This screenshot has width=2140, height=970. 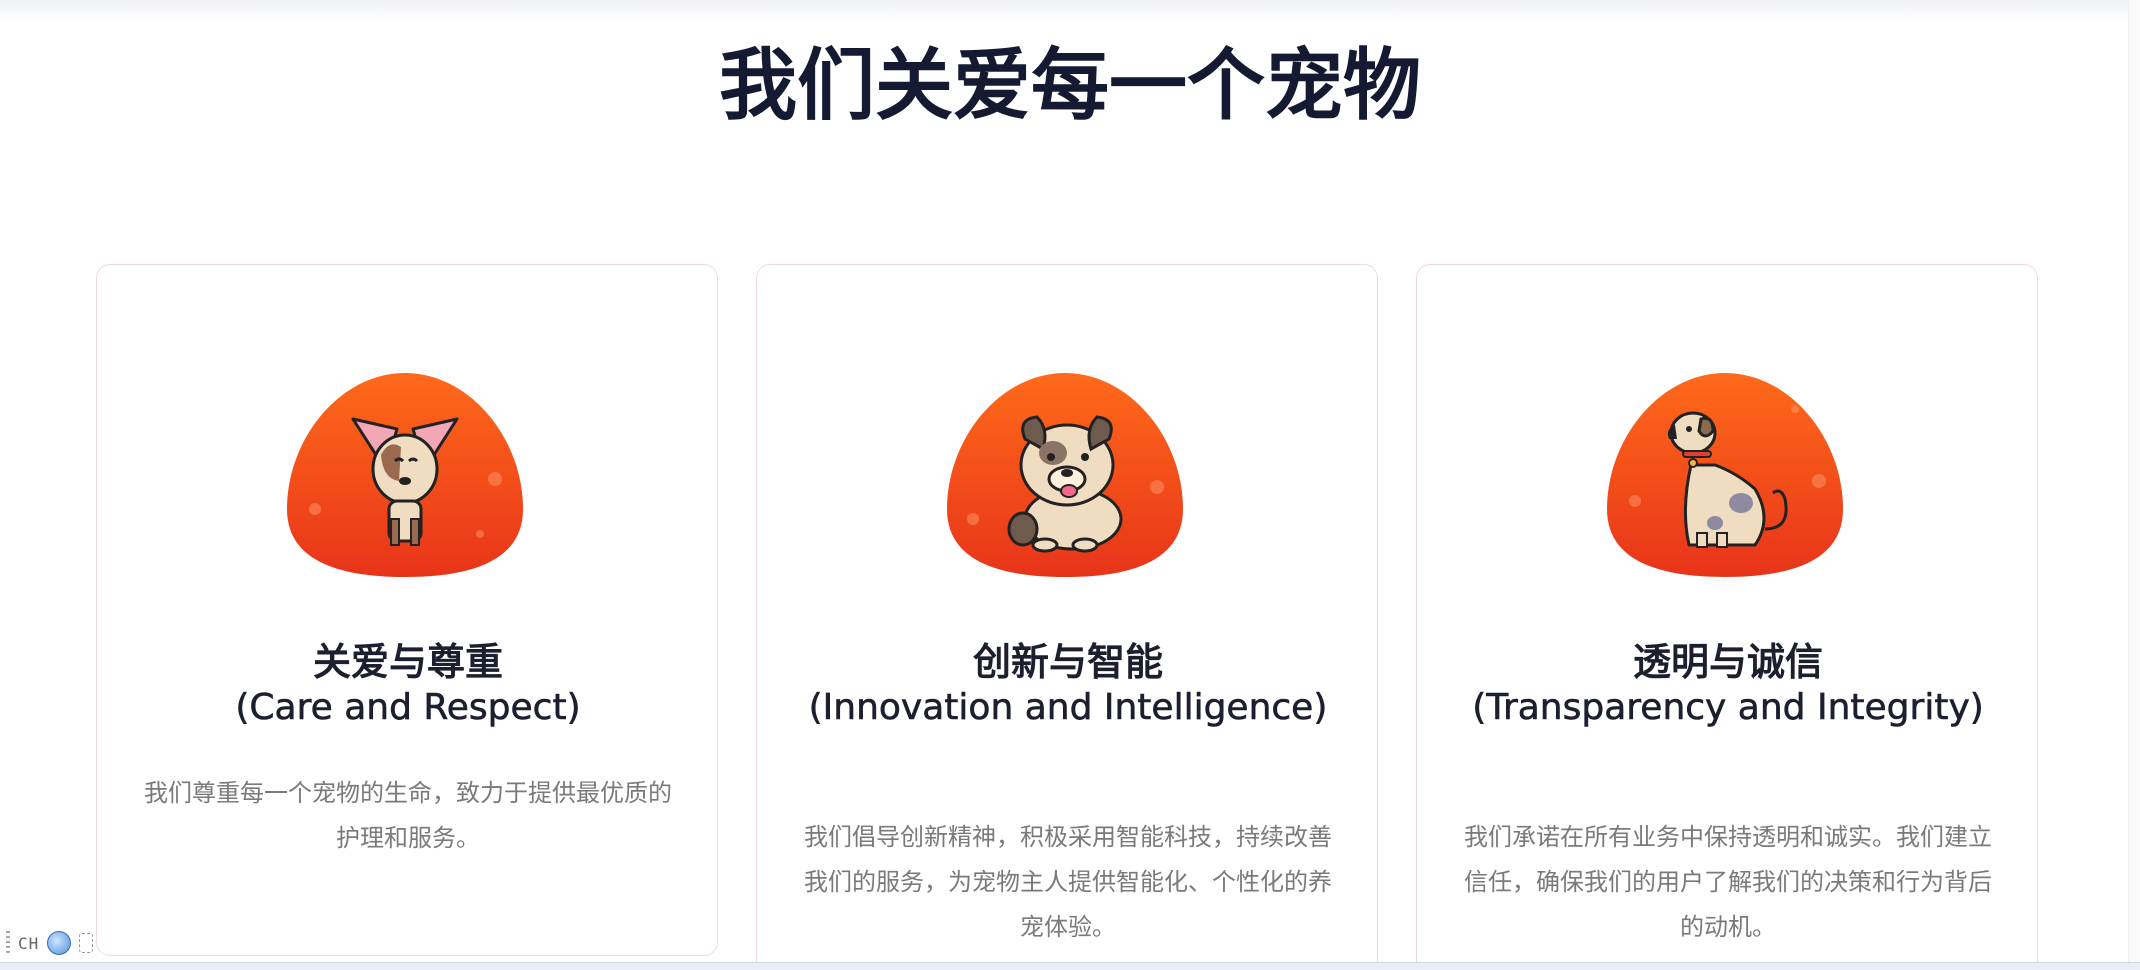 What do you see at coordinates (1065, 474) in the screenshot?
I see `bulldog-icon` at bounding box center [1065, 474].